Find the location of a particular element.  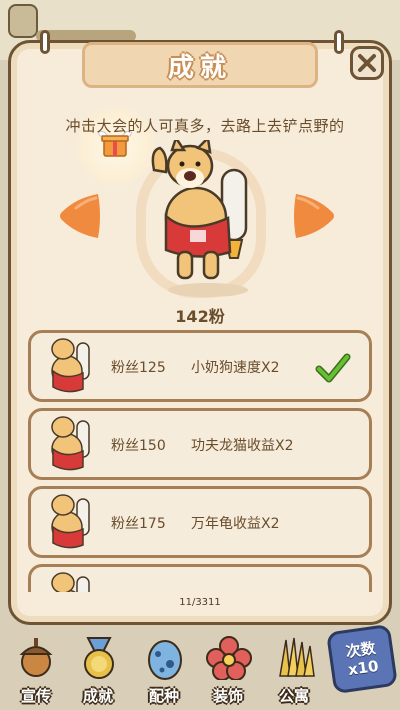

acorn-megaphone-icon is located at coordinates (36, 657).